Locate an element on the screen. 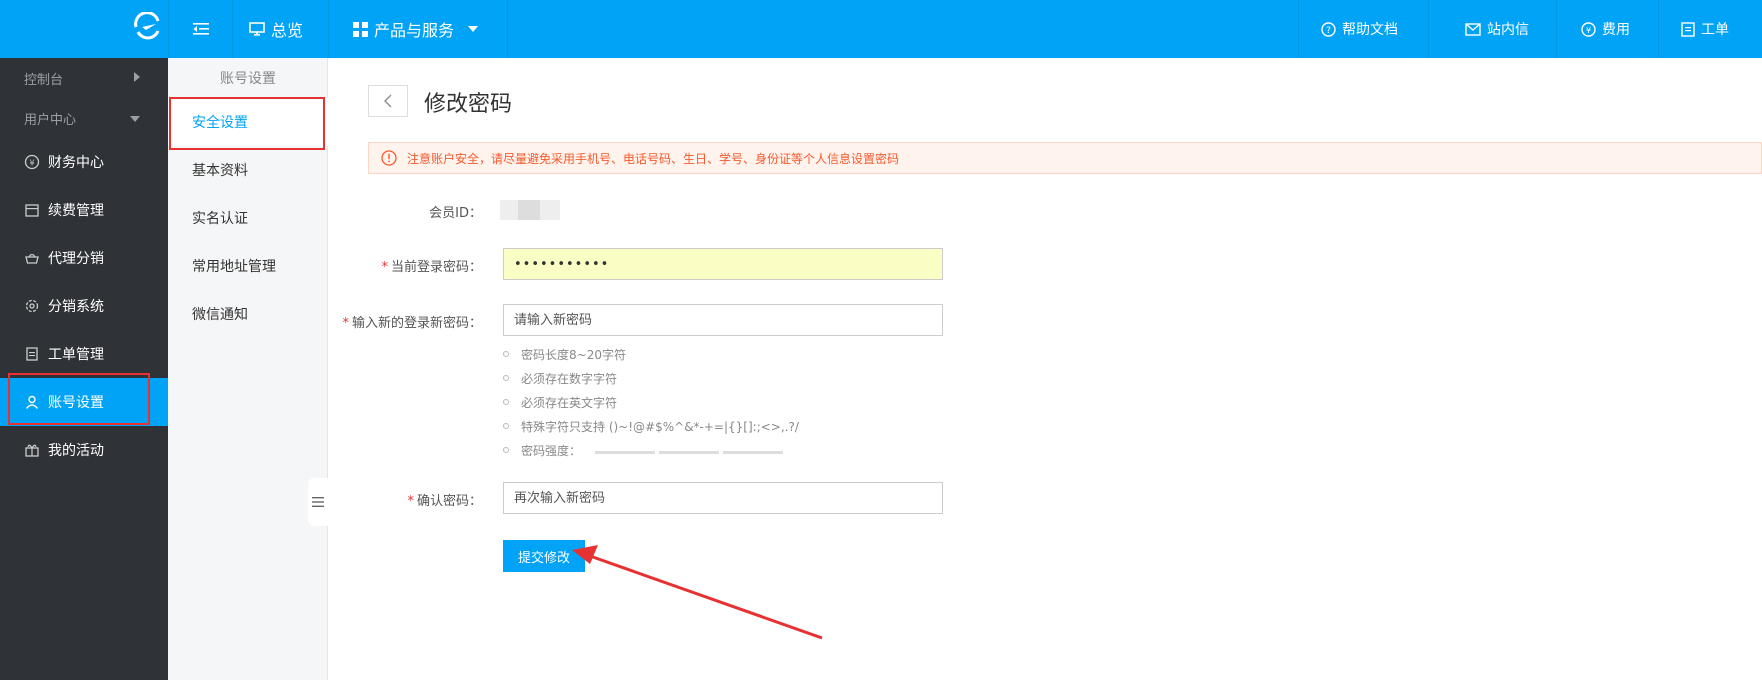  highlight-box-sidebar is located at coordinates (79, 399).